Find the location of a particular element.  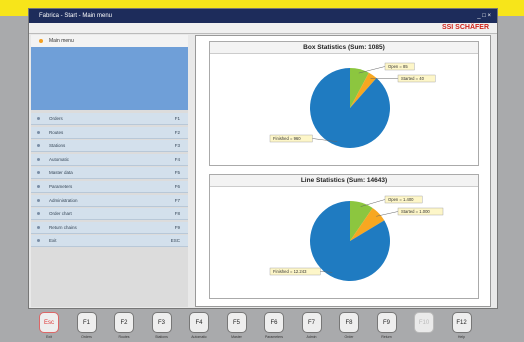

sidebar-item-shortcut: F6 is located at coordinates (177, 186).